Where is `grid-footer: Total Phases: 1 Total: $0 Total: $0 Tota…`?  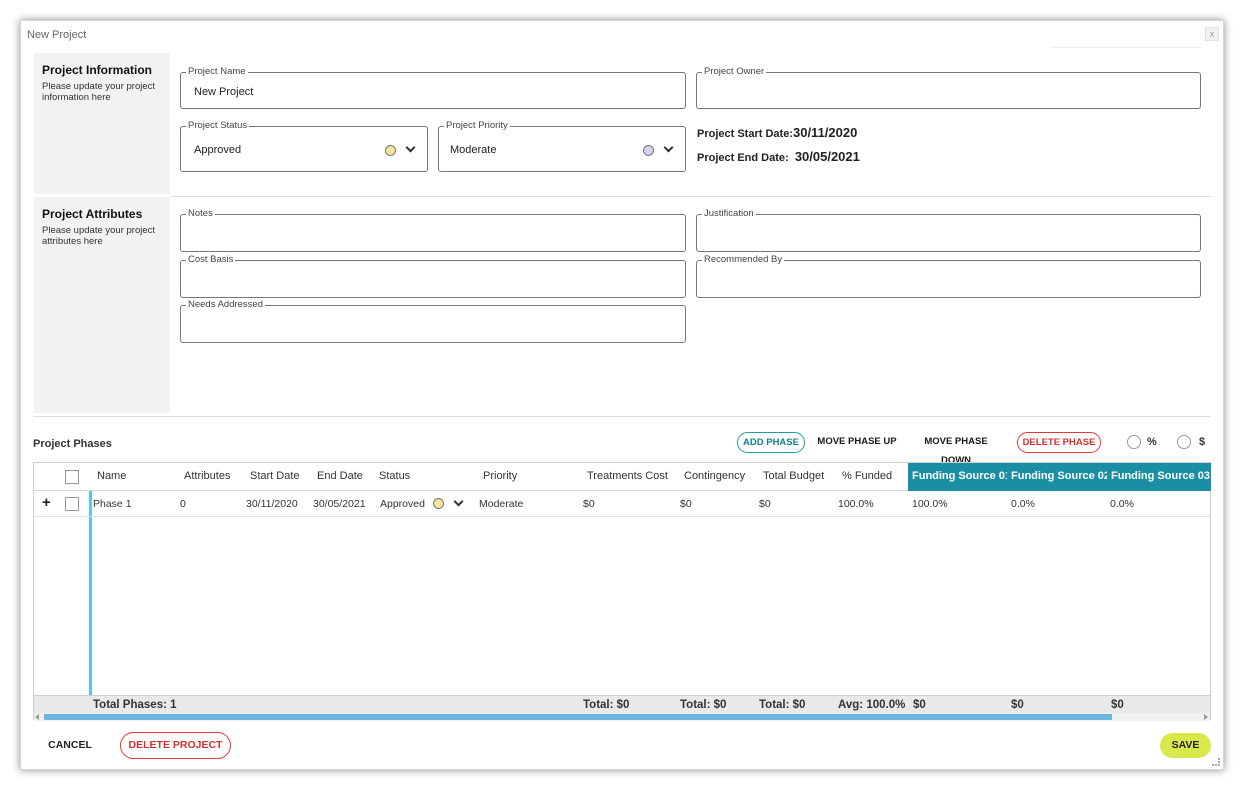
grid-footer: Total Phases: 1 Total: $0 Total: $0 Tota… is located at coordinates (622, 704).